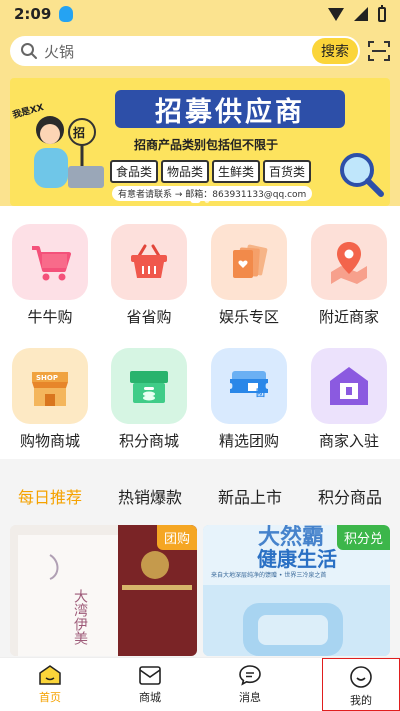 Image resolution: width=400 pixels, height=711 pixels. I want to click on nav-messages: 消息, so click(250, 684).